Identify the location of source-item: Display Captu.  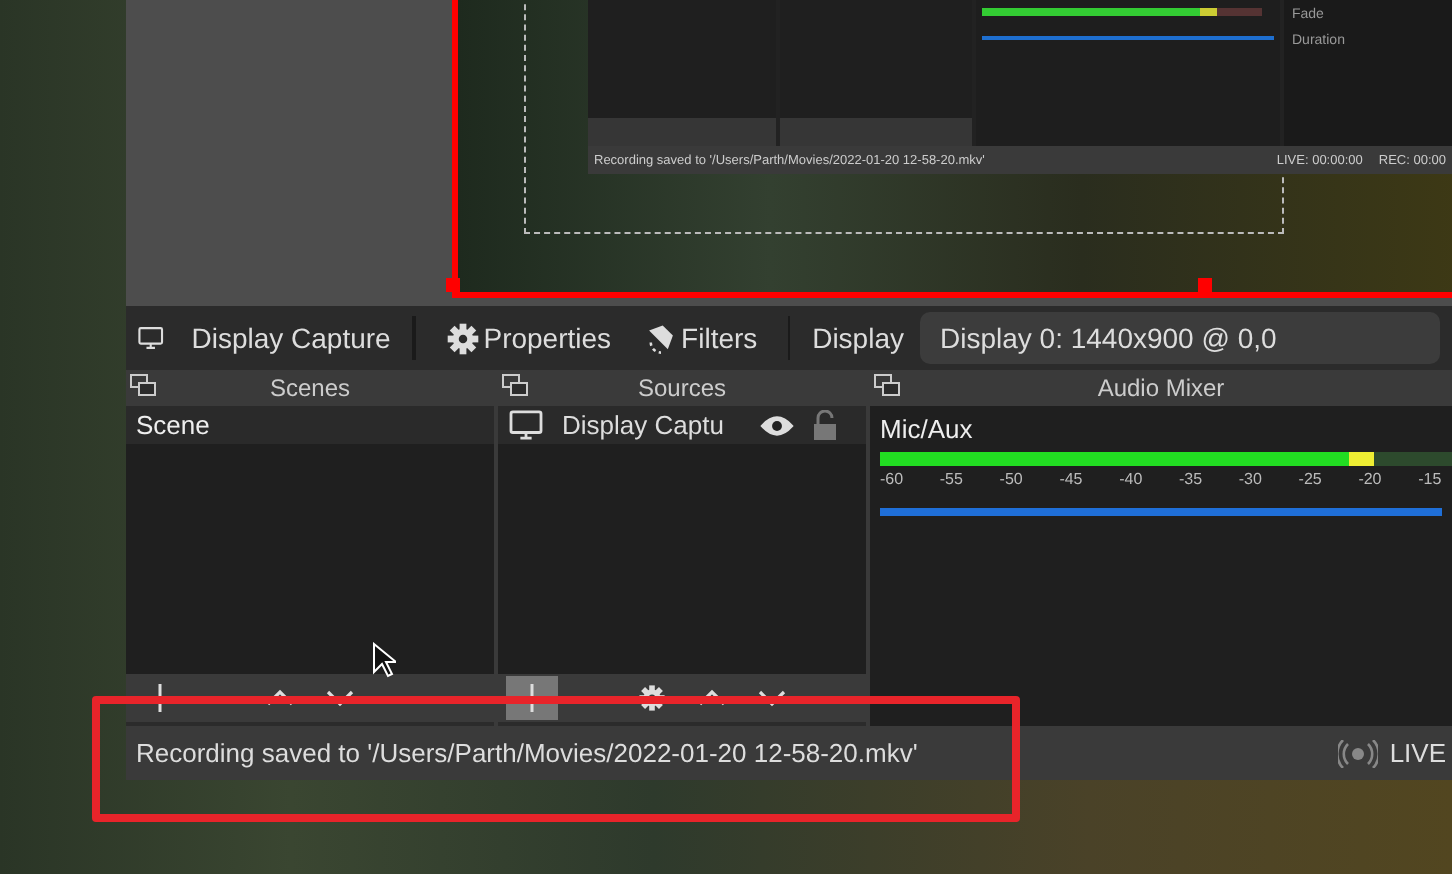
(682, 425).